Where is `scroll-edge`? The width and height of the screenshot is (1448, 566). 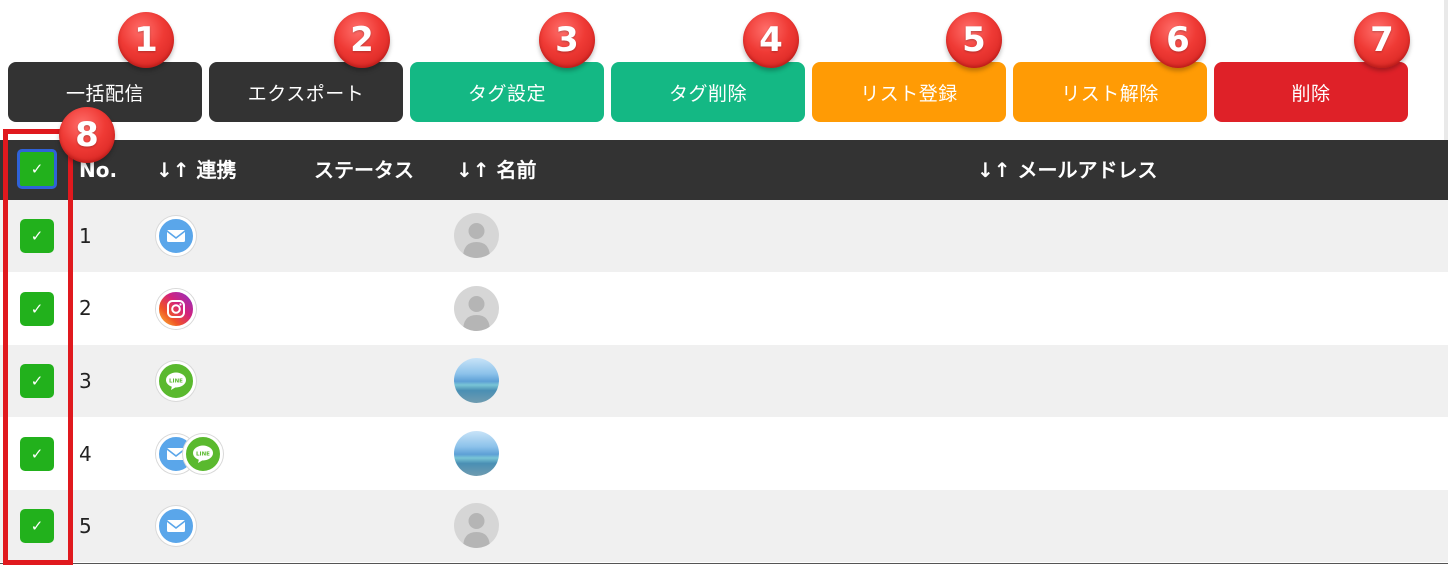
scroll-edge is located at coordinates (1446, 70).